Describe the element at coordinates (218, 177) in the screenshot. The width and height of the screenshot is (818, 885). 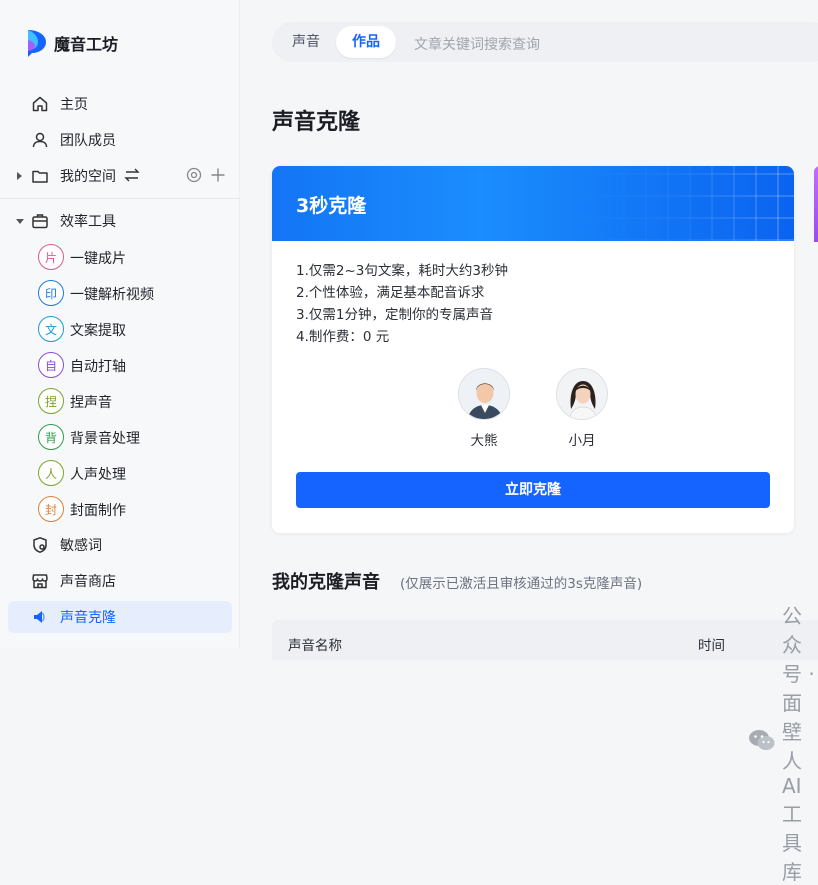
I see `add-icon` at that location.